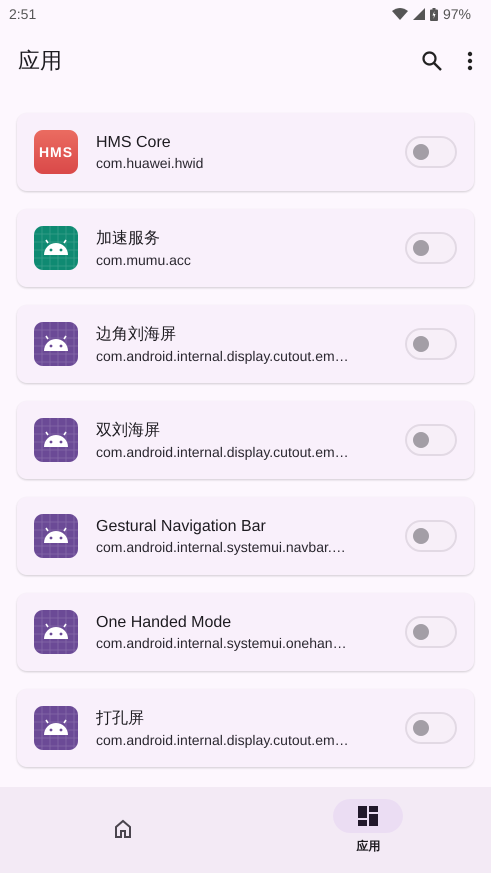 The height and width of the screenshot is (873, 491). What do you see at coordinates (40, 61) in the screenshot?
I see `page-title: 应用` at bounding box center [40, 61].